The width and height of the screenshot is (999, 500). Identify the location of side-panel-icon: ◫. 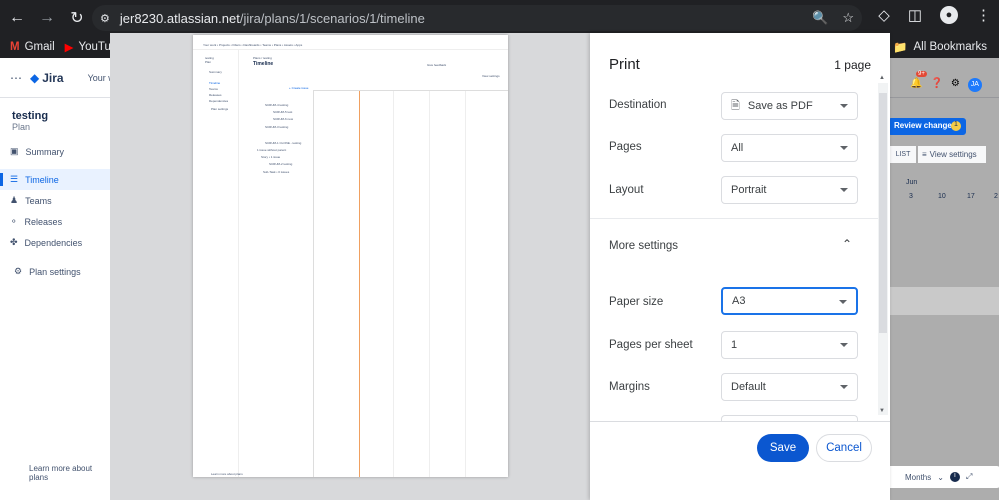
(915, 15).